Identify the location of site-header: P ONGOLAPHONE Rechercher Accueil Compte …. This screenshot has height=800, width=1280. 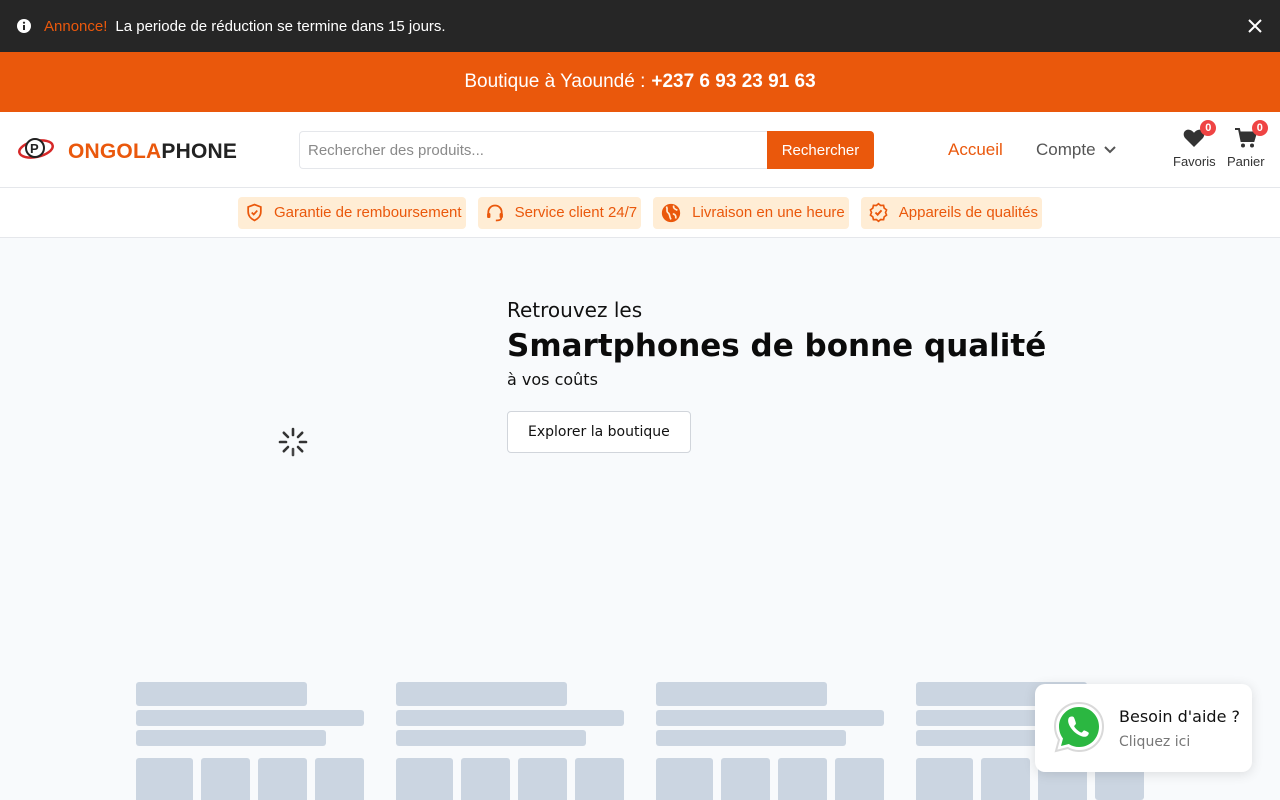
(640, 150).